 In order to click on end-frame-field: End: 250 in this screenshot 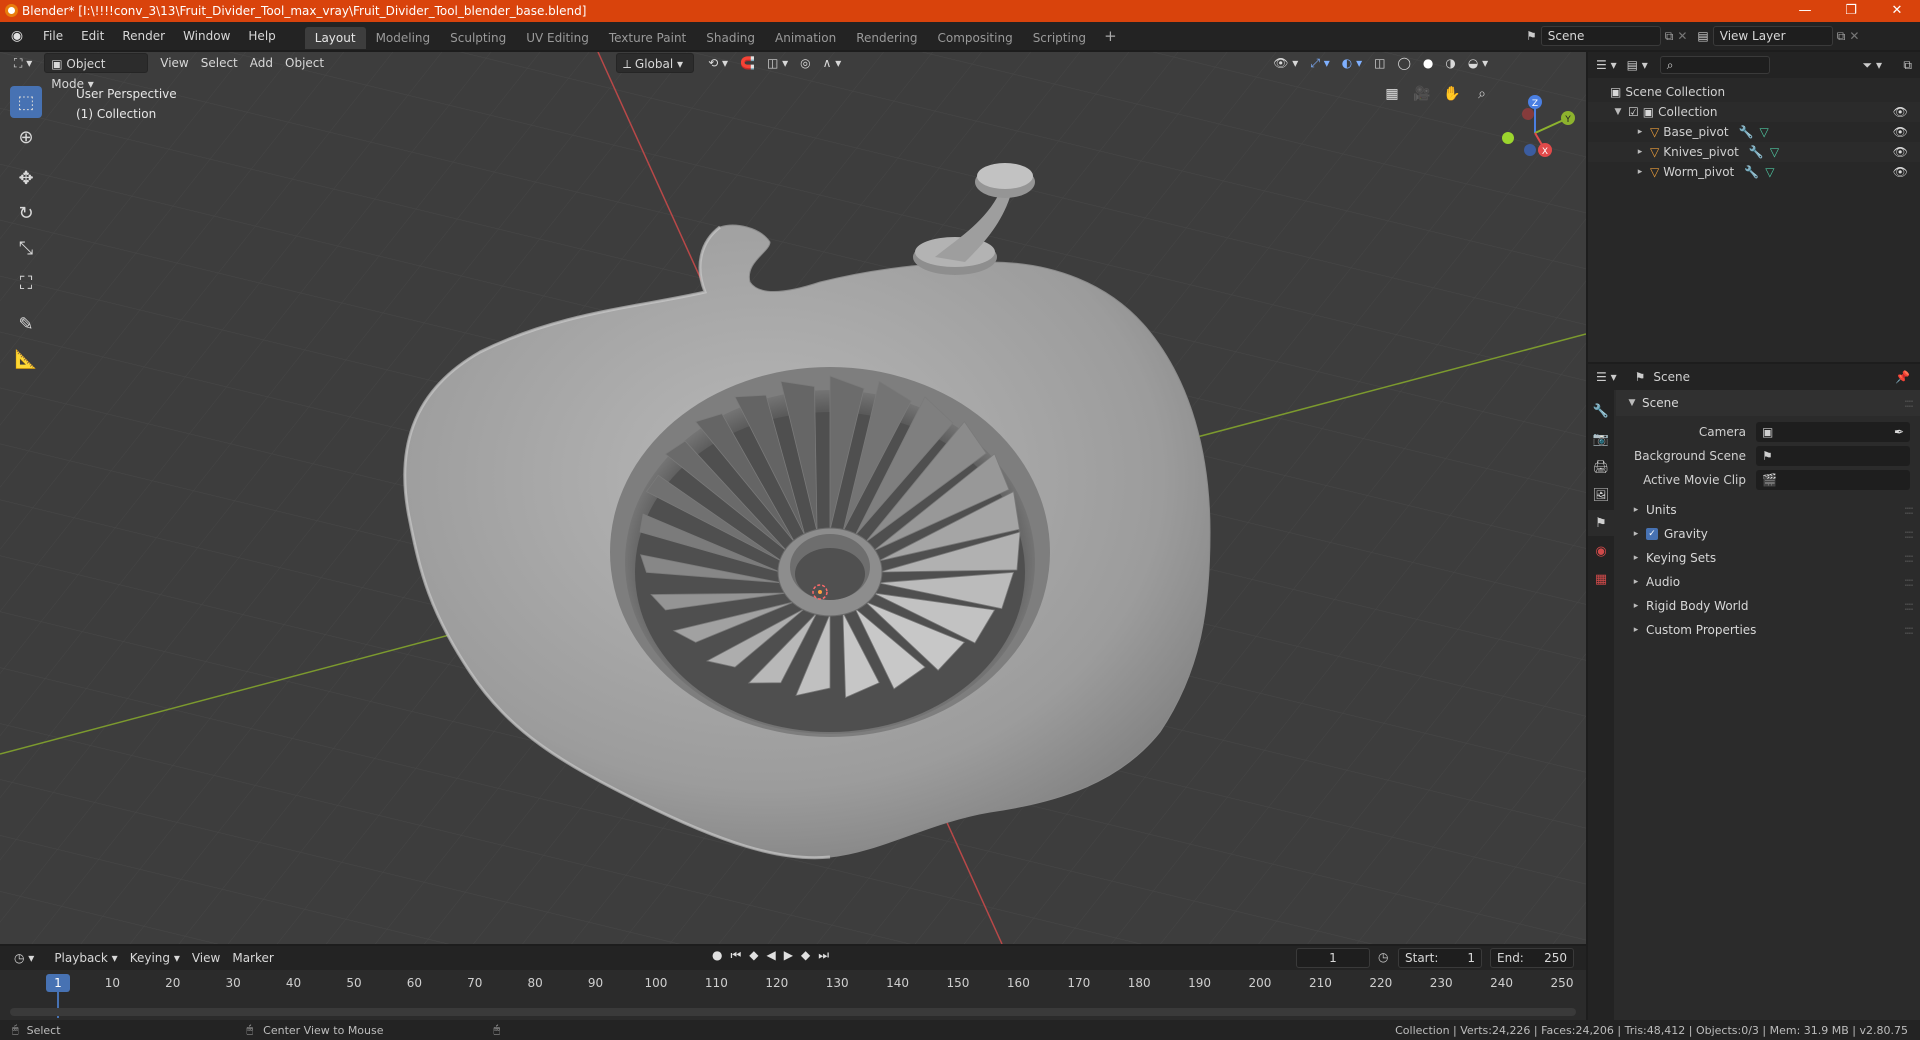, I will do `click(1532, 958)`.